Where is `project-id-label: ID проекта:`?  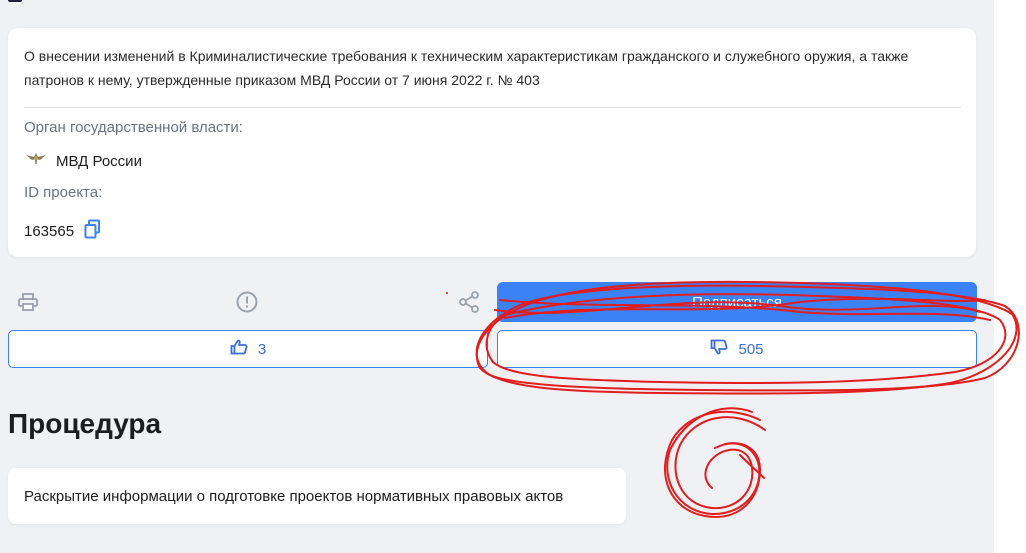
project-id-label: ID проекта: is located at coordinates (63, 192).